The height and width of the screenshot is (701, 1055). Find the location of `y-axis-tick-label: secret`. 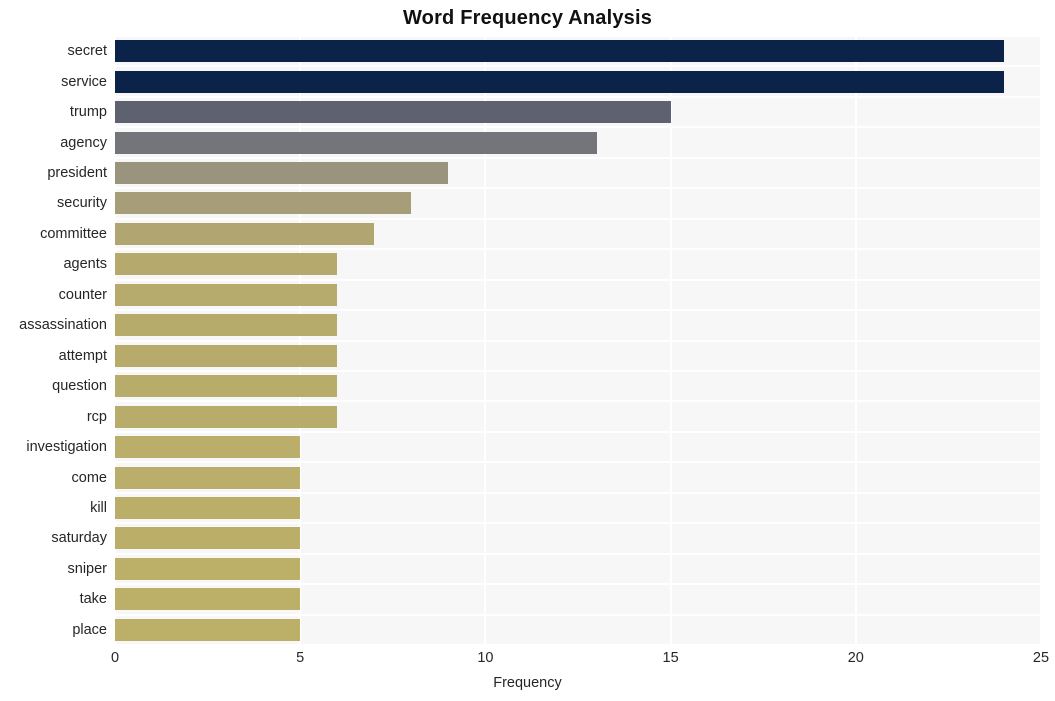

y-axis-tick-label: secret is located at coordinates (87, 51).